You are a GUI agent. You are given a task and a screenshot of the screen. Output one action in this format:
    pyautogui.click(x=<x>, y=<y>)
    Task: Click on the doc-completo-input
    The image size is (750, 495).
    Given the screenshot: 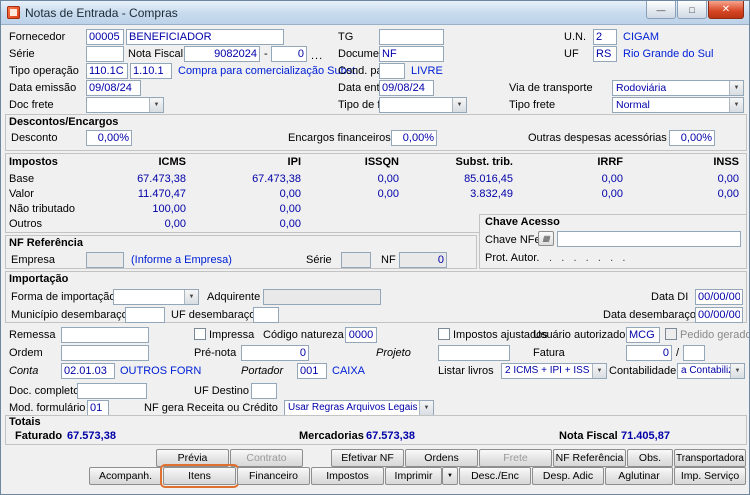 What is the action you would take?
    pyautogui.click(x=112, y=391)
    